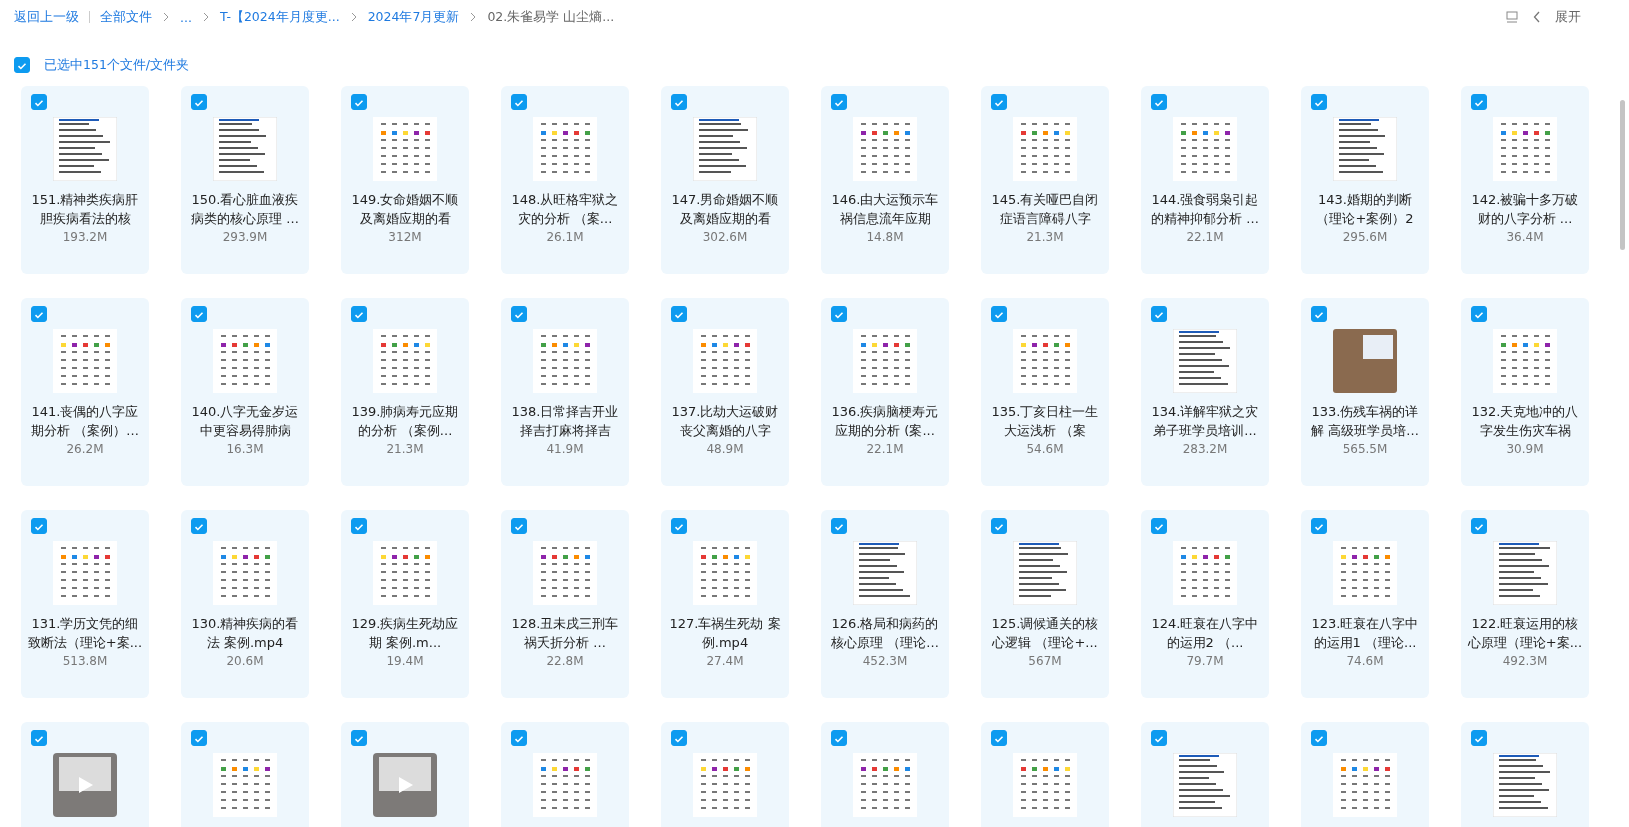  I want to click on file-card: 144.强食弱枭引起的精神抑郁分析 ... 22.1M, so click(1205, 180).